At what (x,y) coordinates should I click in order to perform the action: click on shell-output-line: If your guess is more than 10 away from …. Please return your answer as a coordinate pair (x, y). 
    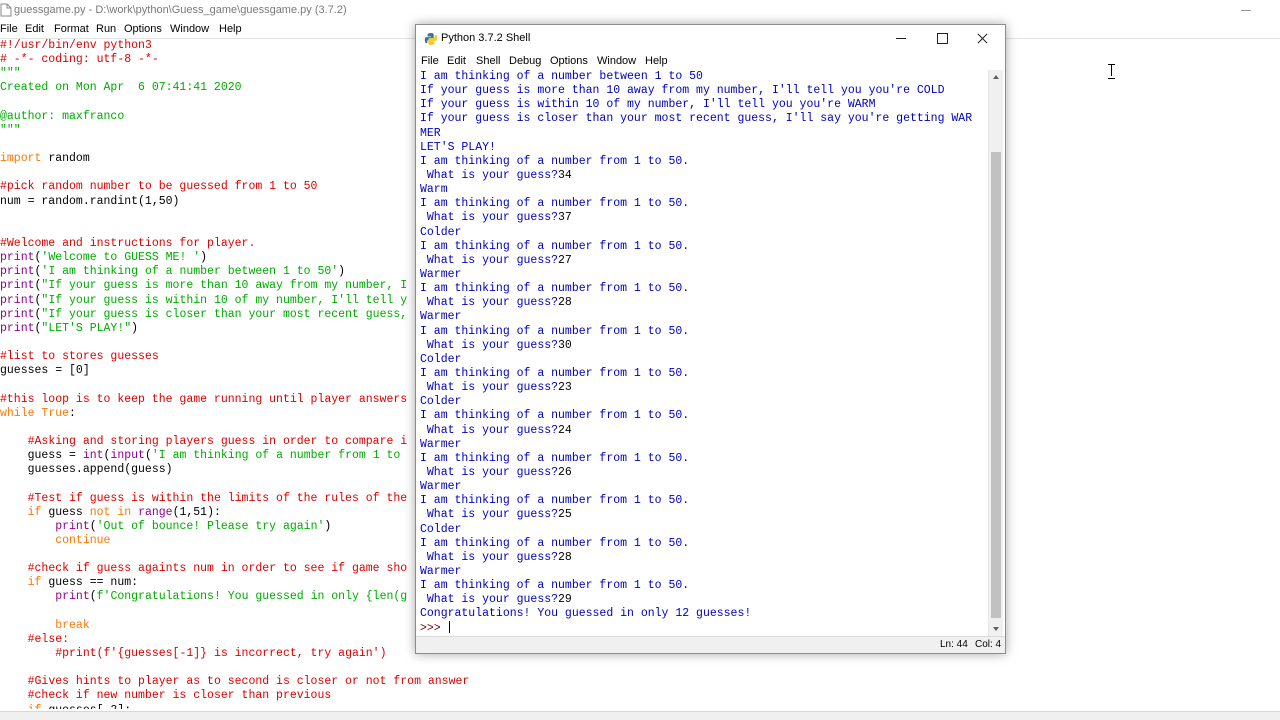
    Looking at the image, I should click on (706, 91).